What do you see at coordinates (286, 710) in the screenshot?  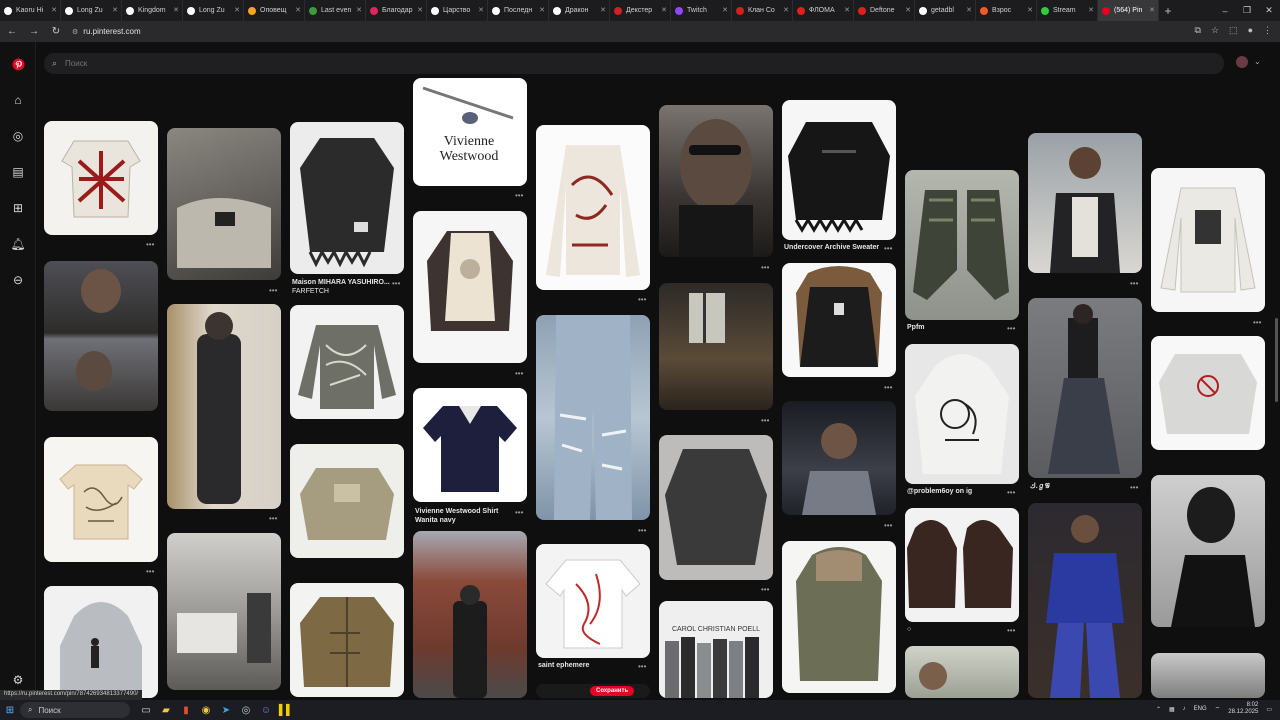 I see `app-bars-icon: ▌▌` at bounding box center [286, 710].